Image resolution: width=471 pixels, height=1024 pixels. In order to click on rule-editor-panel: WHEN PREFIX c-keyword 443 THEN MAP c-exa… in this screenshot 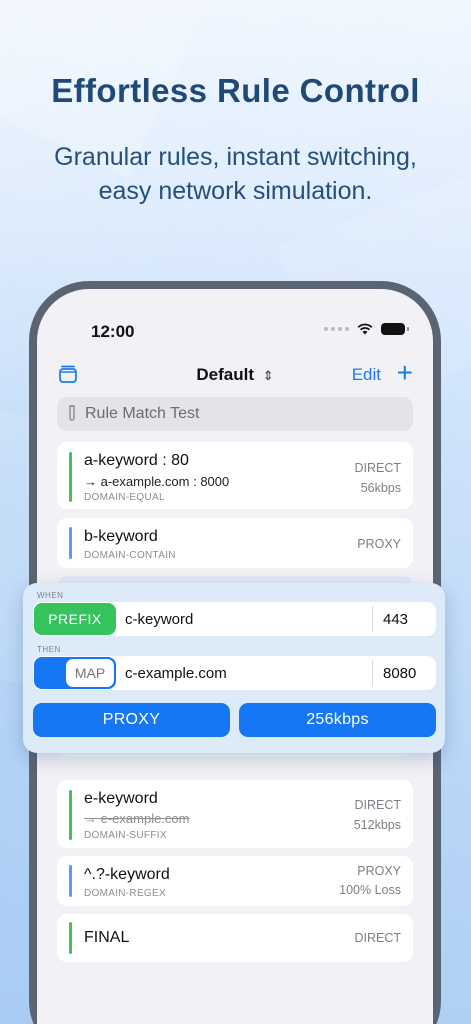, I will do `click(234, 668)`.